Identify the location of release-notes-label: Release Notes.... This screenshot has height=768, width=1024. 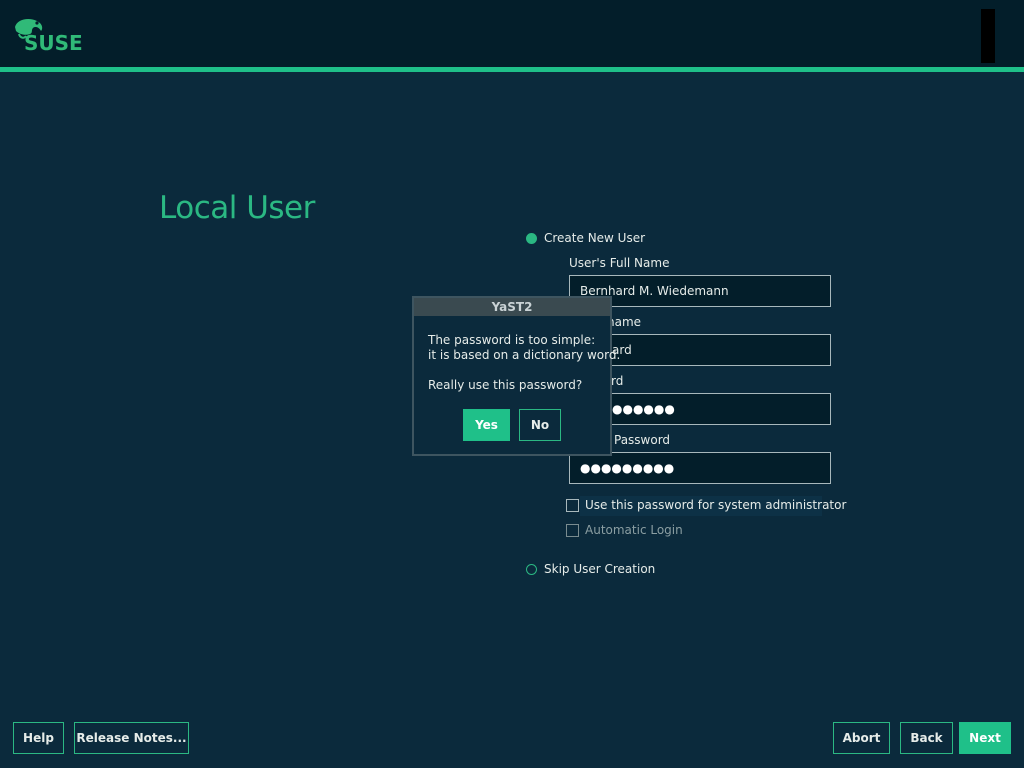
(131, 738).